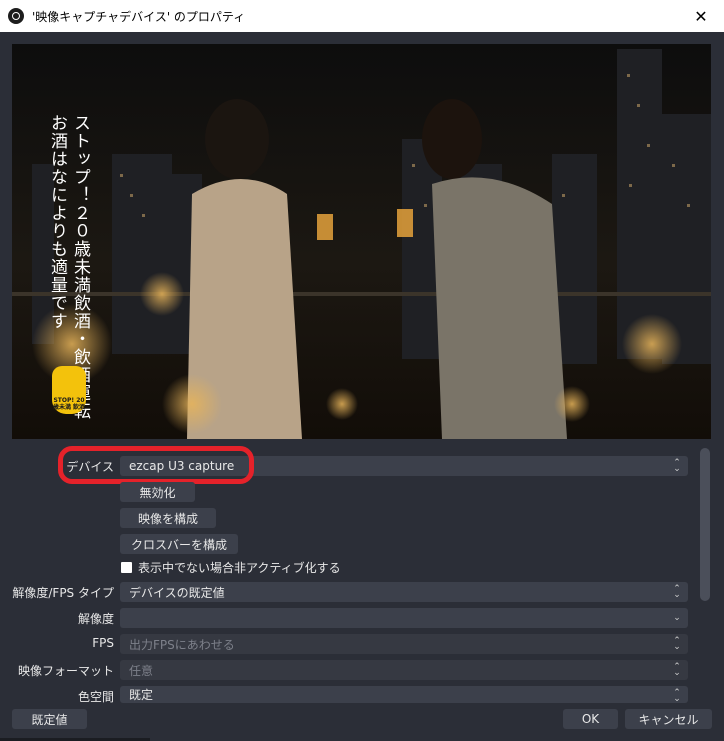 The height and width of the screenshot is (741, 724). I want to click on fps-select: 出力FPSにあわせる ⌃ ⌄, so click(404, 644).